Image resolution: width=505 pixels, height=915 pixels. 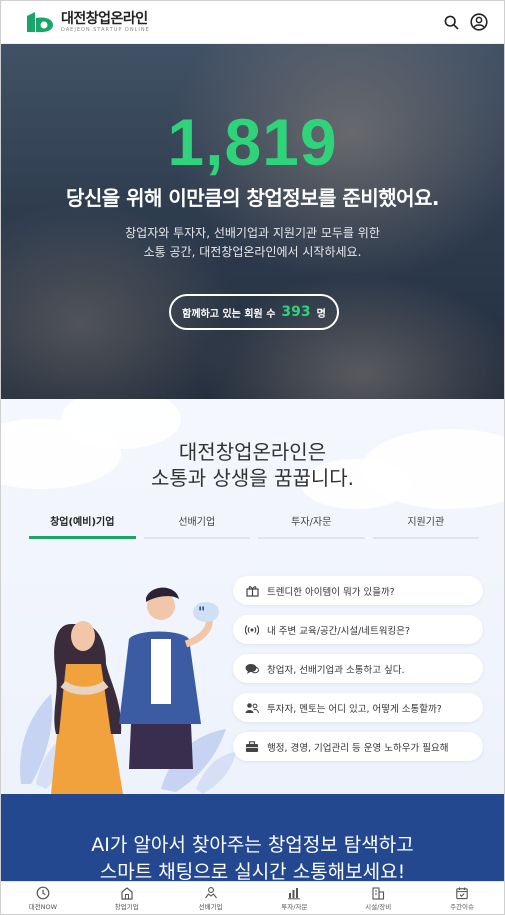 I want to click on nav-facilities: 시설/장비, so click(x=378, y=898).